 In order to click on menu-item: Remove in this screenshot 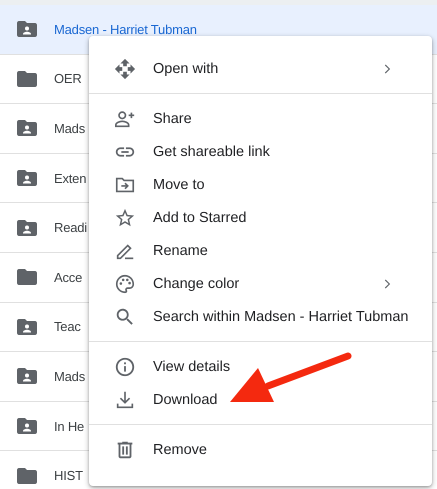, I will do `click(260, 449)`.